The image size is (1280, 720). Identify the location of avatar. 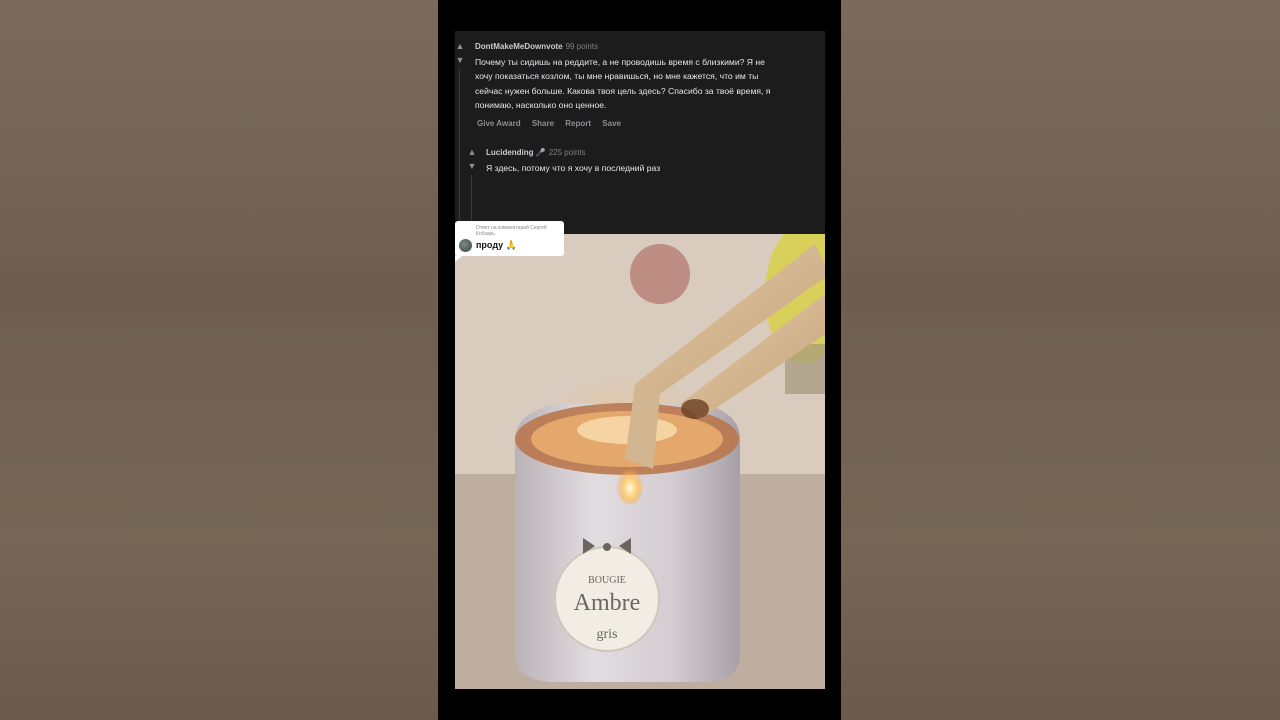
(465, 245).